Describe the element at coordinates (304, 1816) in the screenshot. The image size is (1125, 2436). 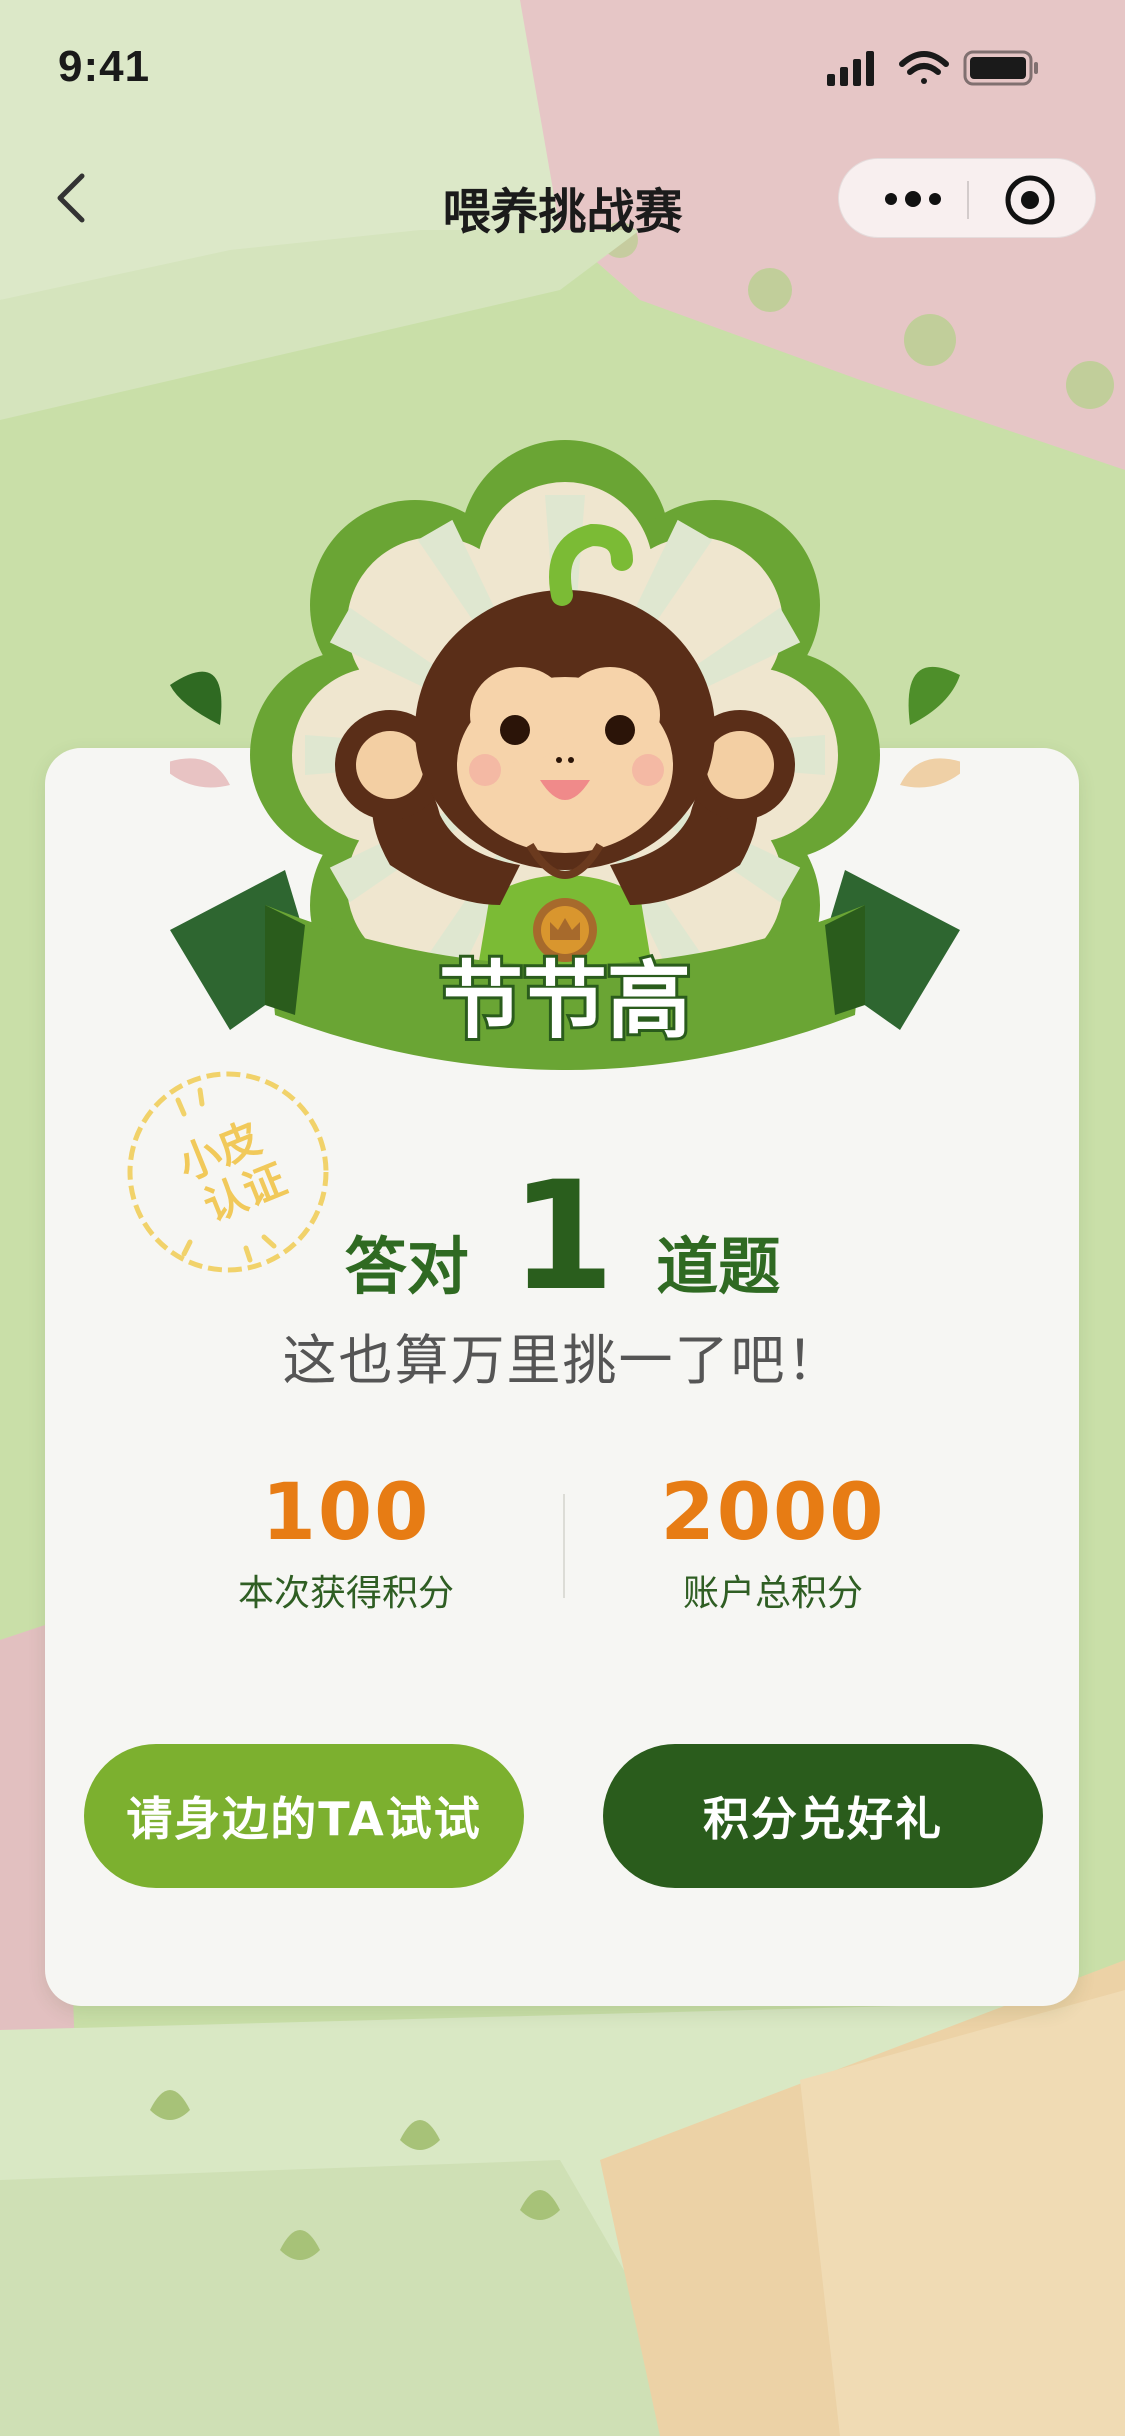
I see `invite-friend-button: 请身边的TA试试` at that location.